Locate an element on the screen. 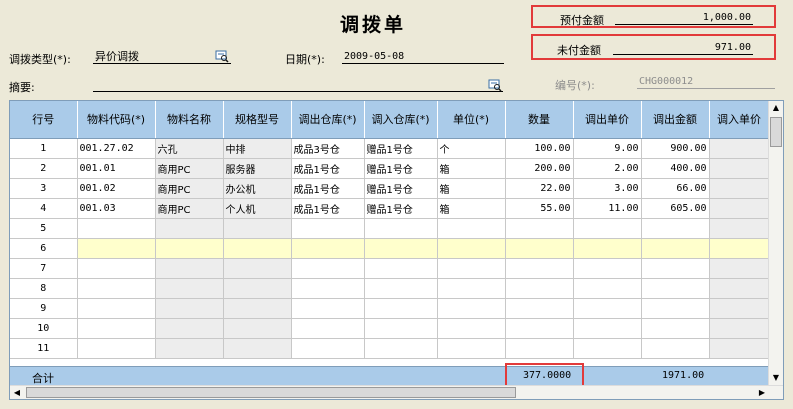 Image resolution: width=793 pixels, height=409 pixels. col-header: 规格型号 is located at coordinates (257, 120).